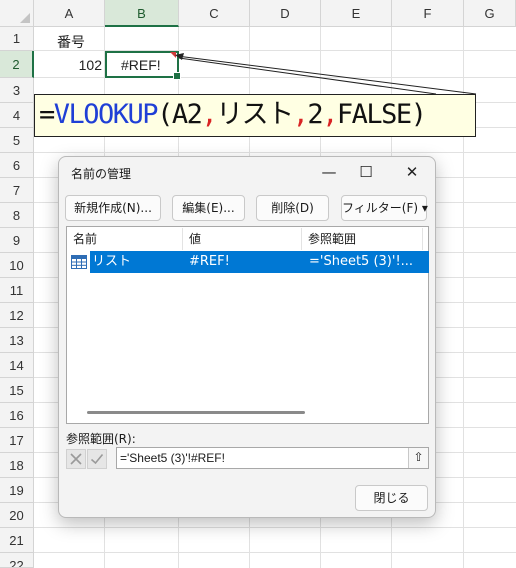  Describe the element at coordinates (101, 174) in the screenshot. I see `dialog-title: 名前の管理` at that location.